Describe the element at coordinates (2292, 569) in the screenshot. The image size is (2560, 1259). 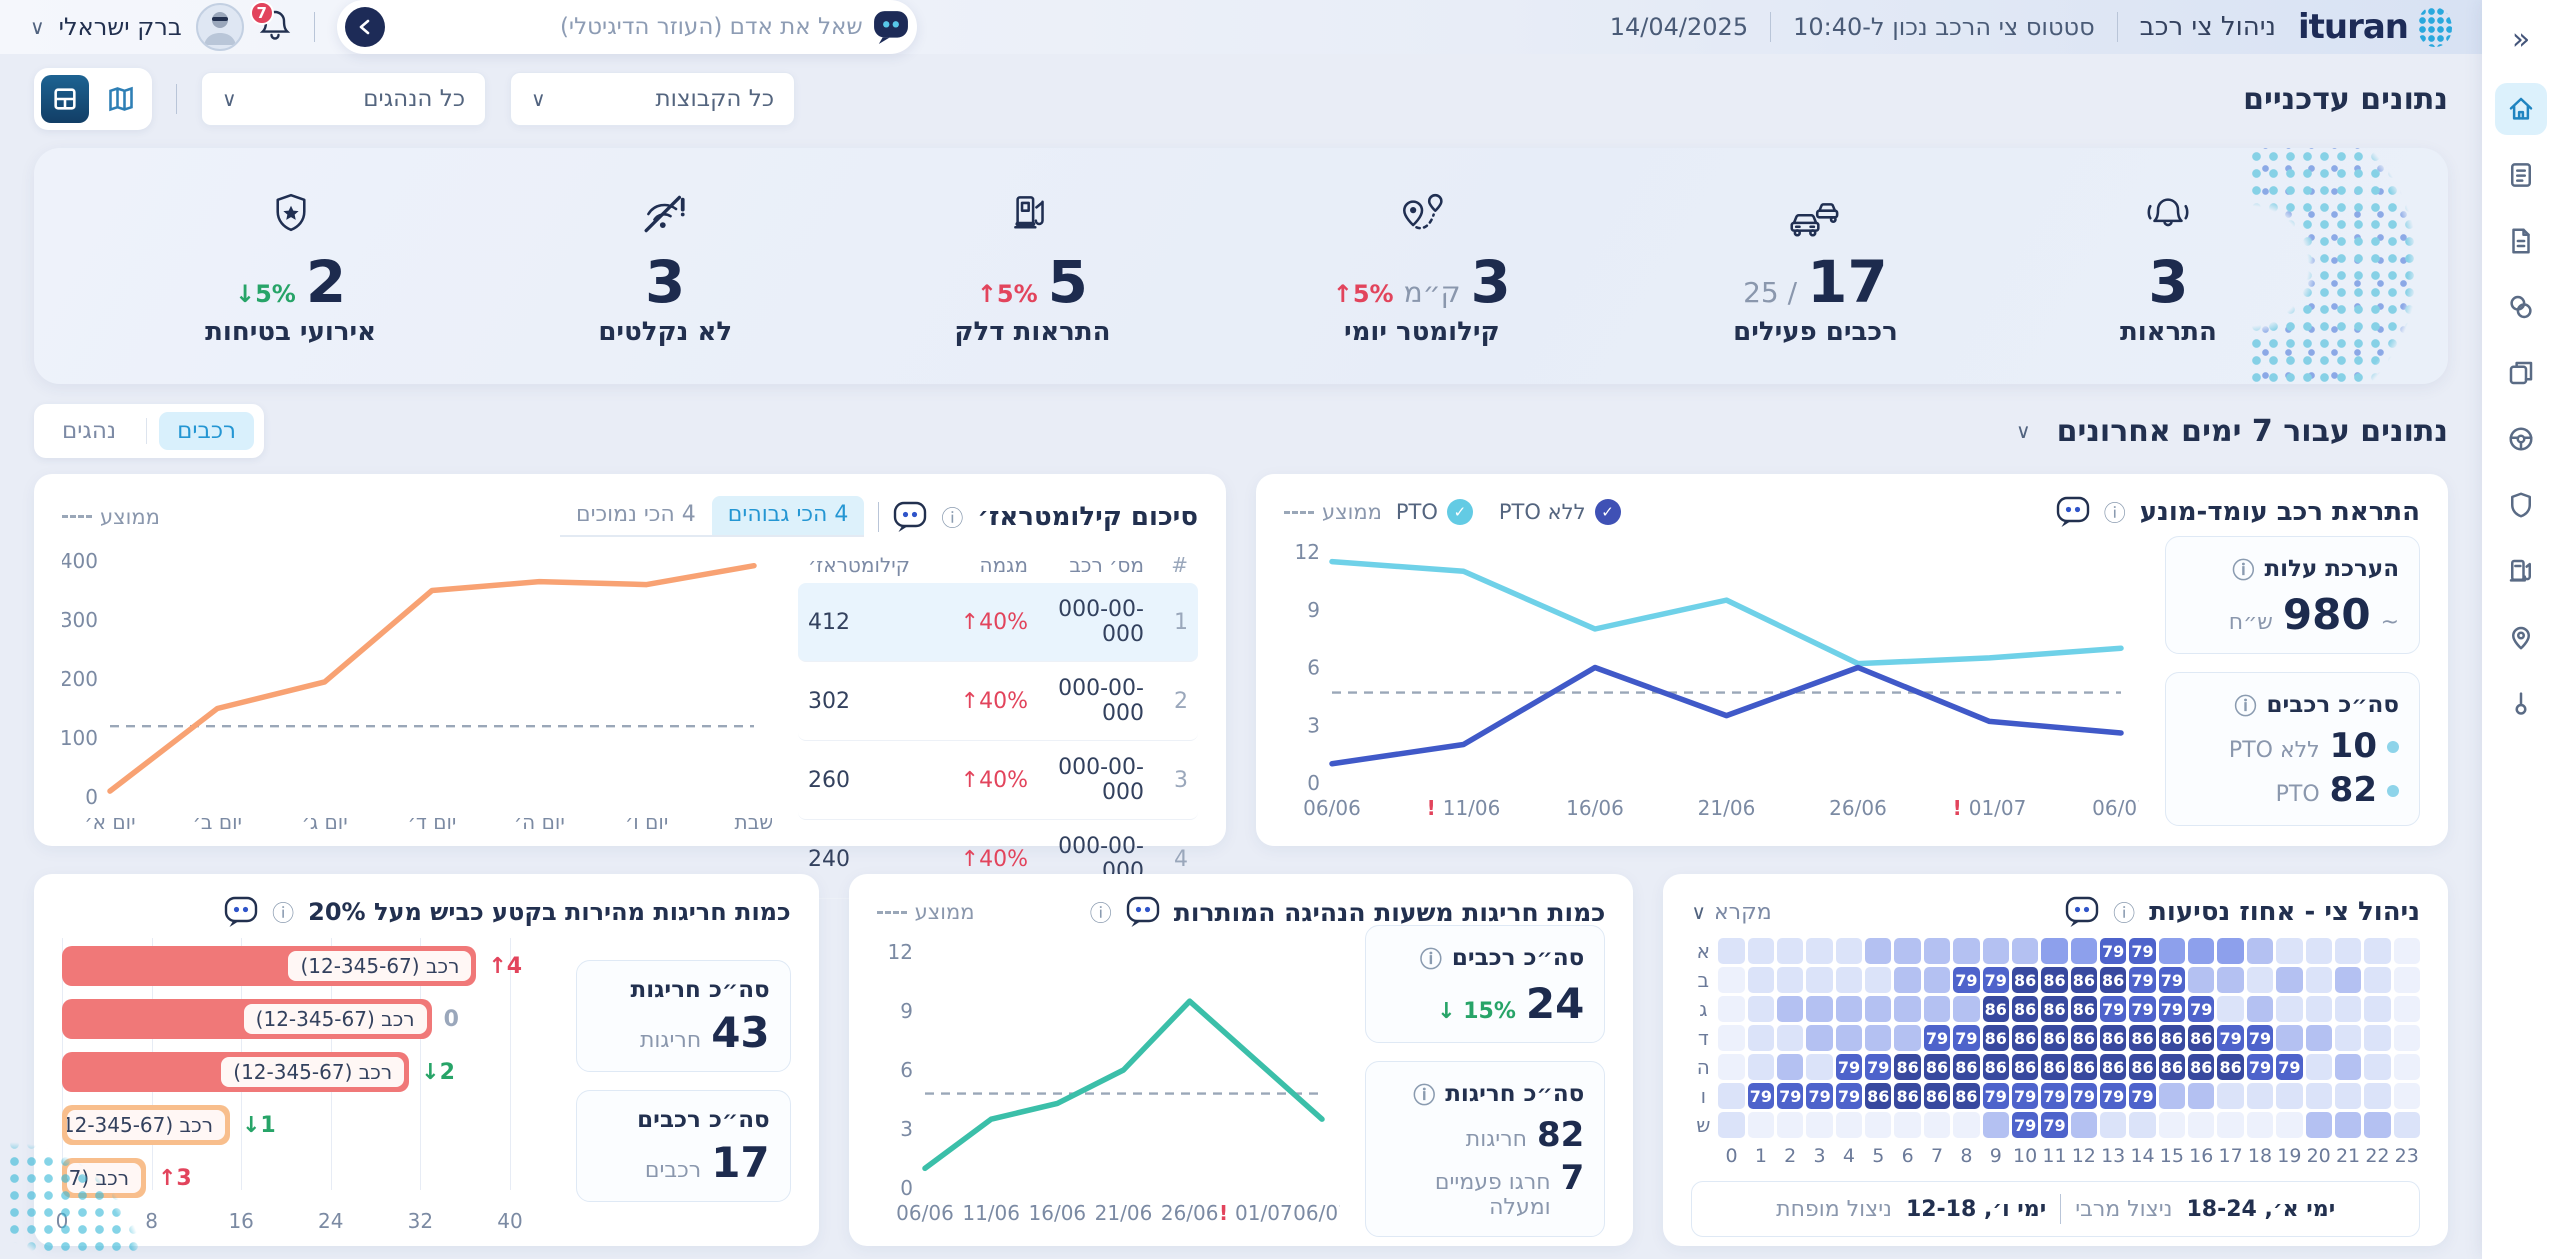
I see `stat-title: הערכת עלות ⓘ` at that location.